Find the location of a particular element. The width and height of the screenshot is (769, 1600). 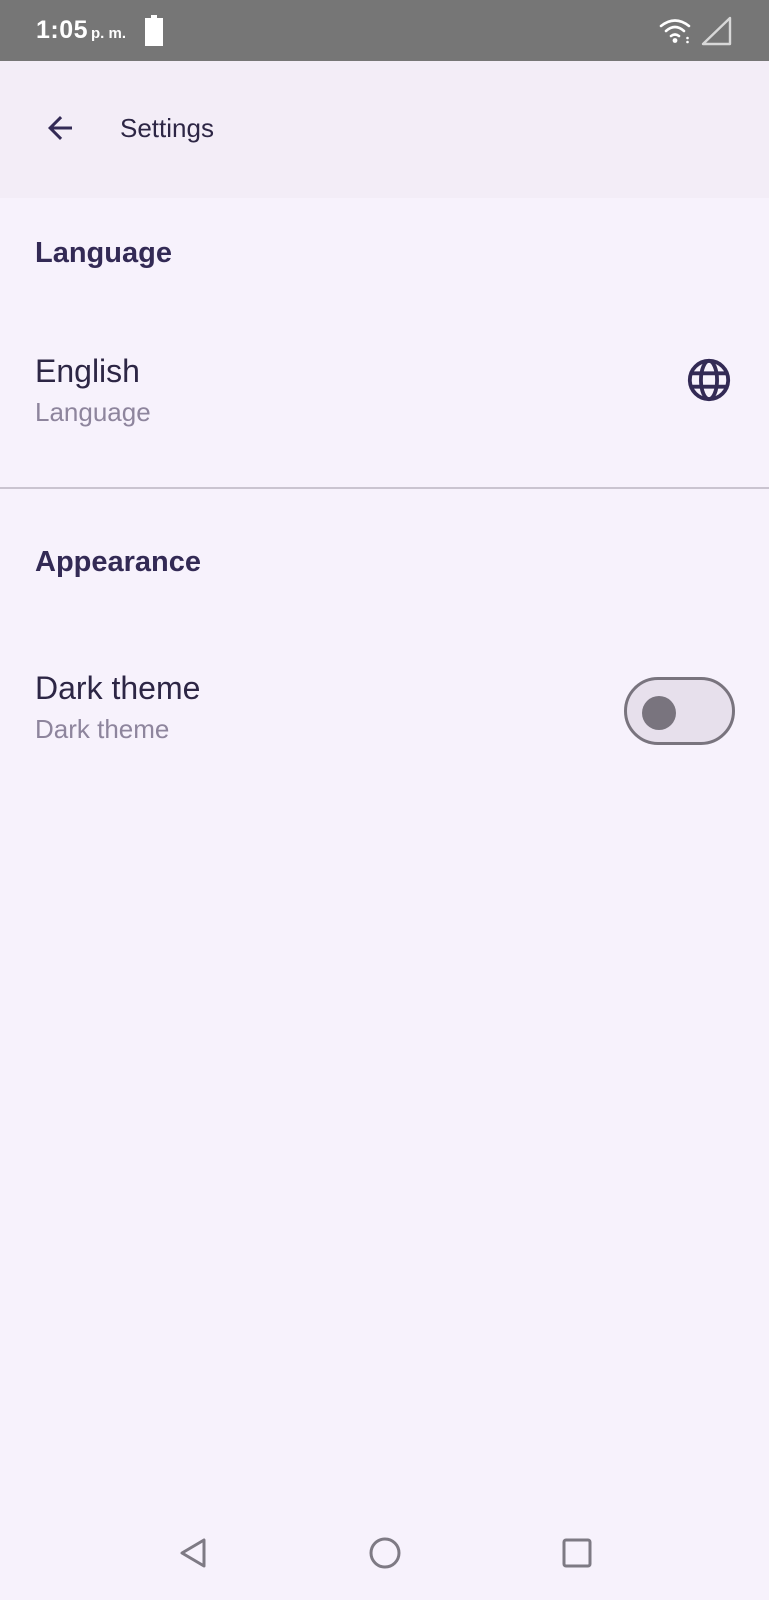

section-title-language: Language is located at coordinates (103, 253).